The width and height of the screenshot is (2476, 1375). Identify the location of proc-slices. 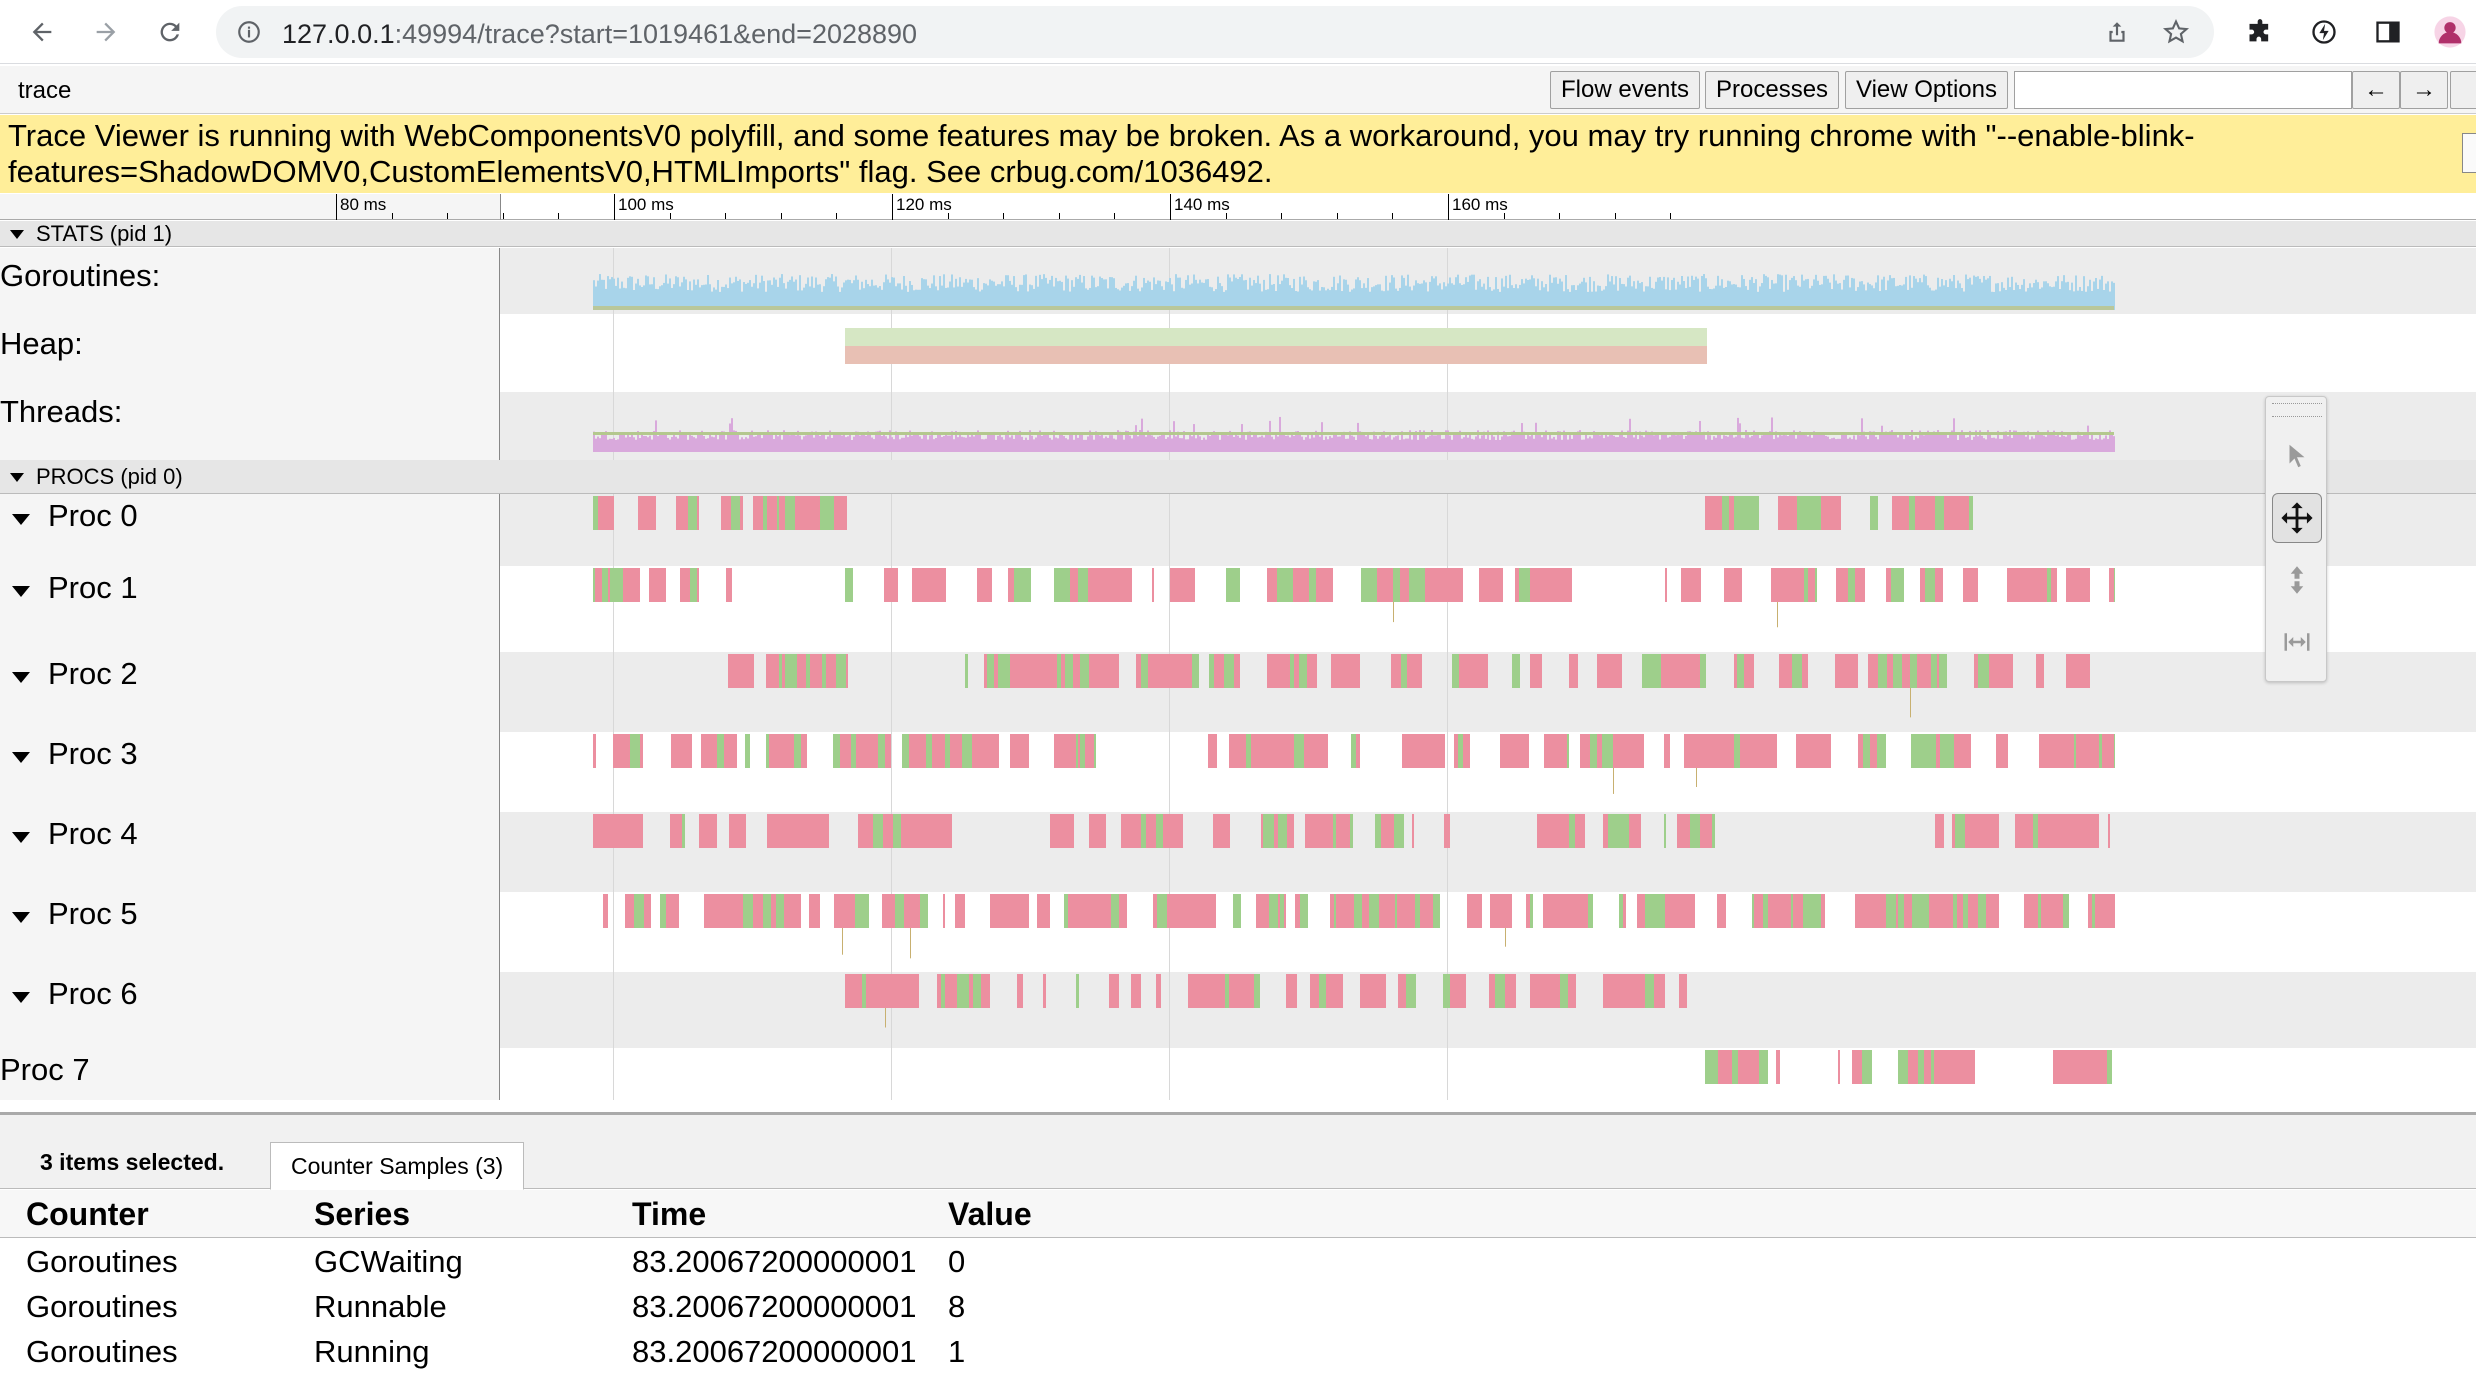
(1488, 932).